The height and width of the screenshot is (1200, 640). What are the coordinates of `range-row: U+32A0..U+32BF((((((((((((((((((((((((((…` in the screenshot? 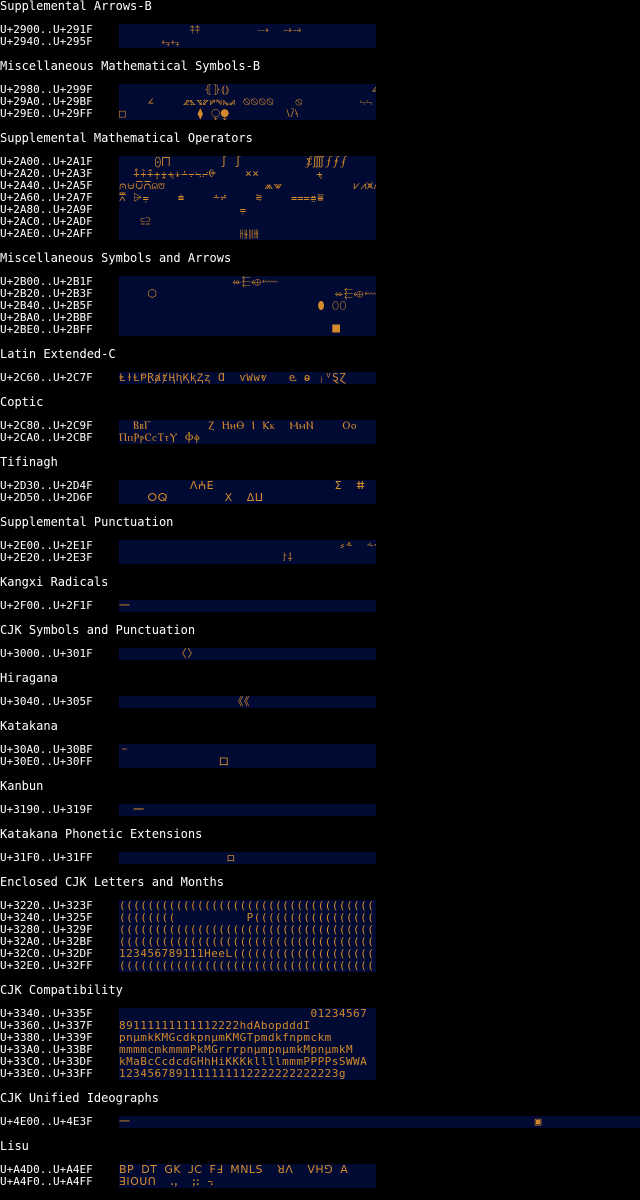 It's located at (320, 942).